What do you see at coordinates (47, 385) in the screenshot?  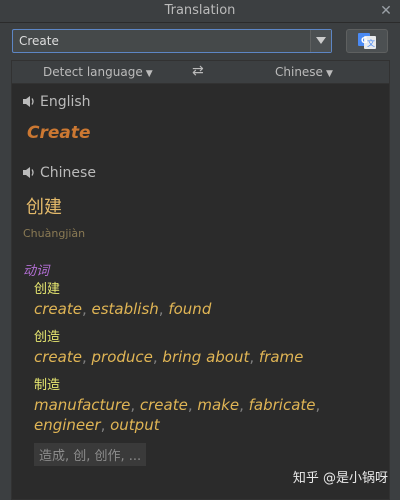 I see `entry-term: 制造` at bounding box center [47, 385].